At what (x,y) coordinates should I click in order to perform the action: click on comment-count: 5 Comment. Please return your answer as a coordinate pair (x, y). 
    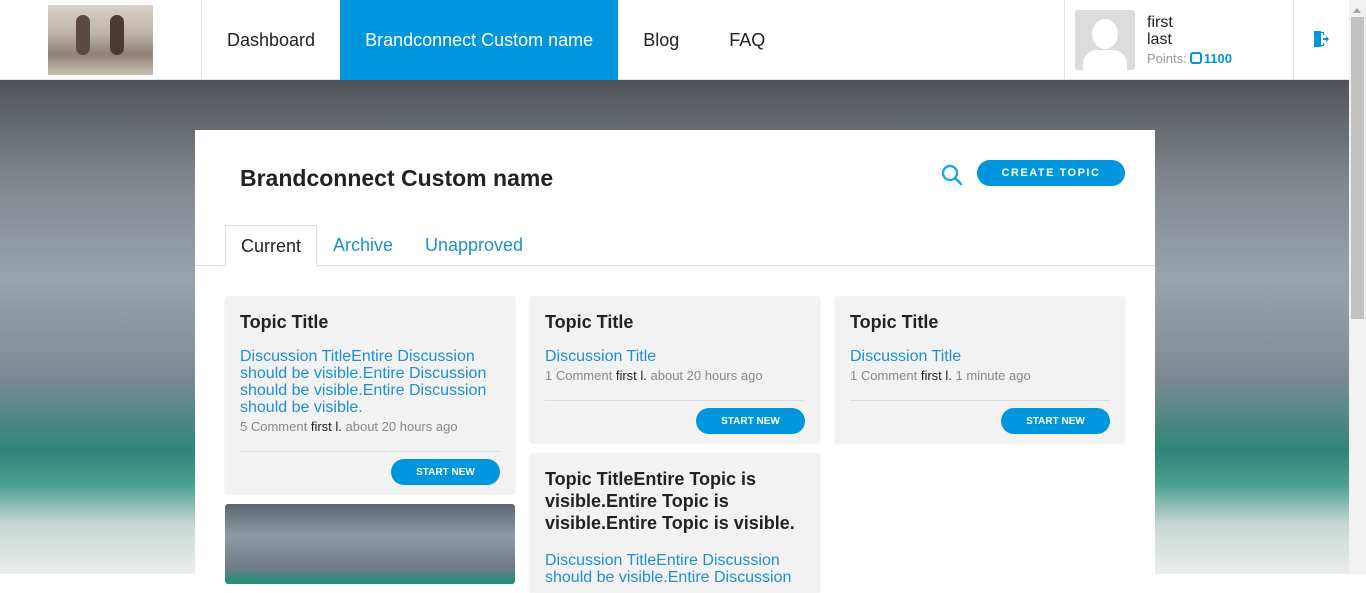
    Looking at the image, I should click on (274, 426).